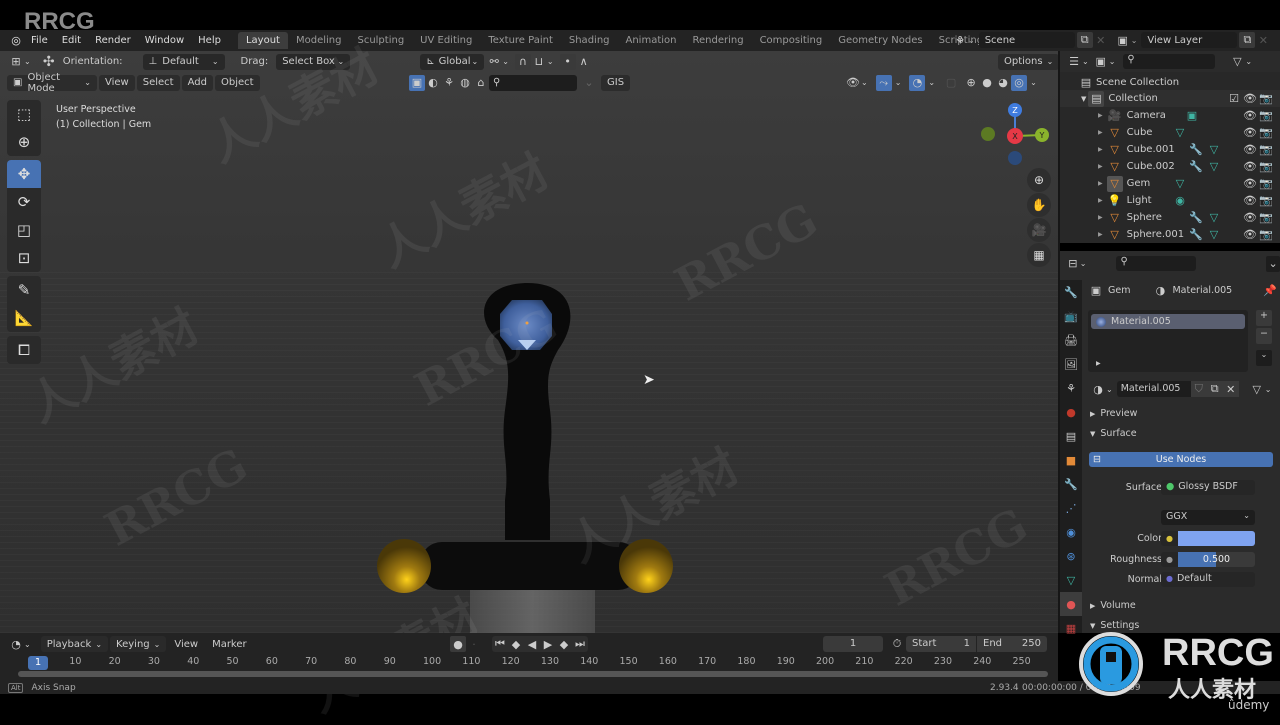  I want to click on collection-row: ▼ ▤ Collection ☑ 👁 📷, so click(1170, 98).